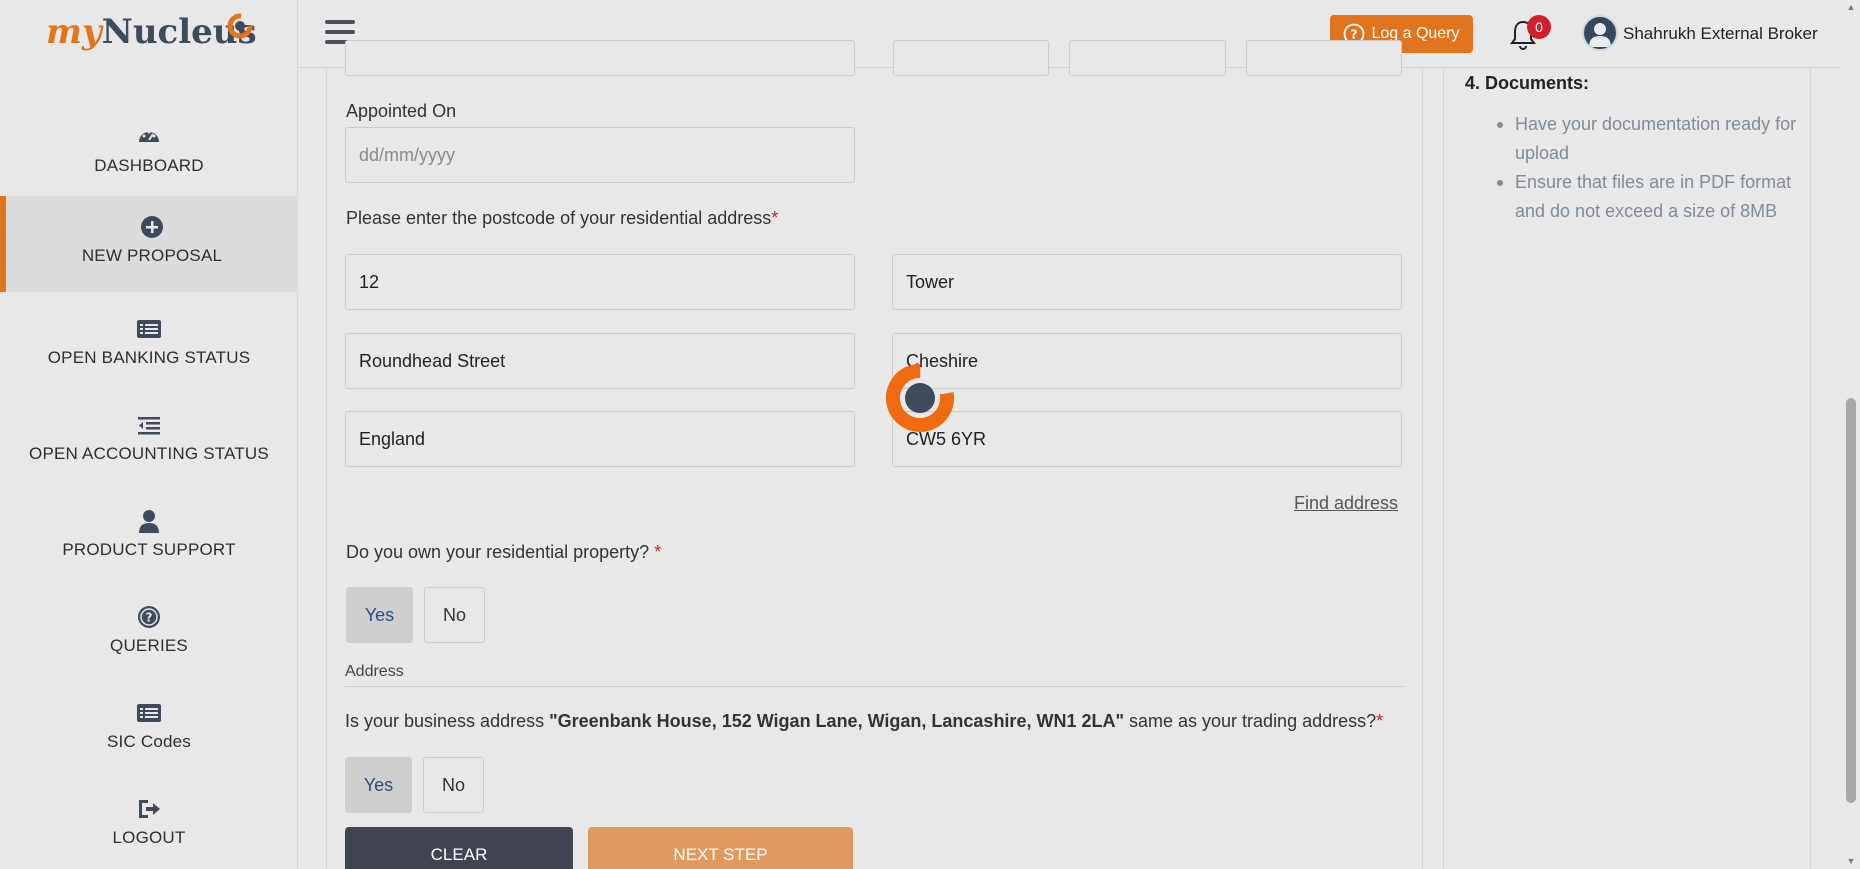  I want to click on appointed-on-label: Appointed On, so click(401, 111).